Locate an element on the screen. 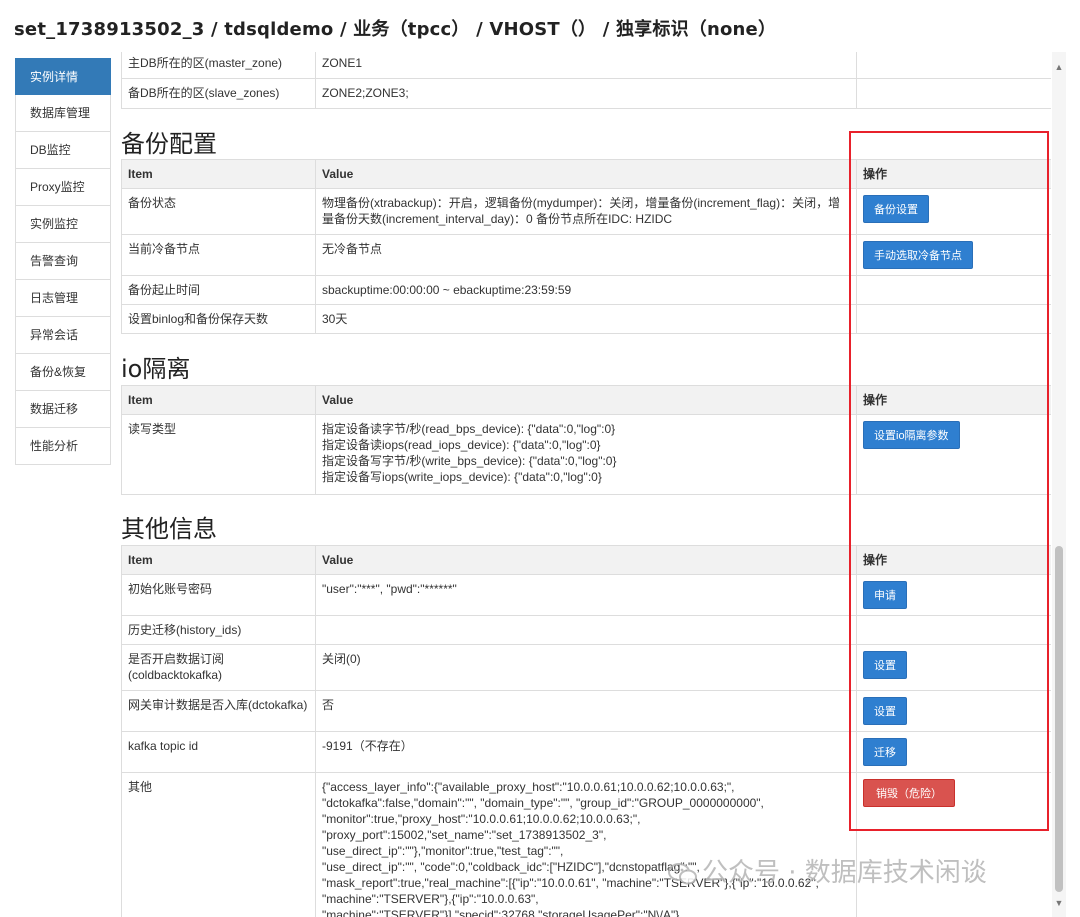 This screenshot has width=1080, height=917. table-cell-op: 销毁（危险） is located at coordinates (953, 844).